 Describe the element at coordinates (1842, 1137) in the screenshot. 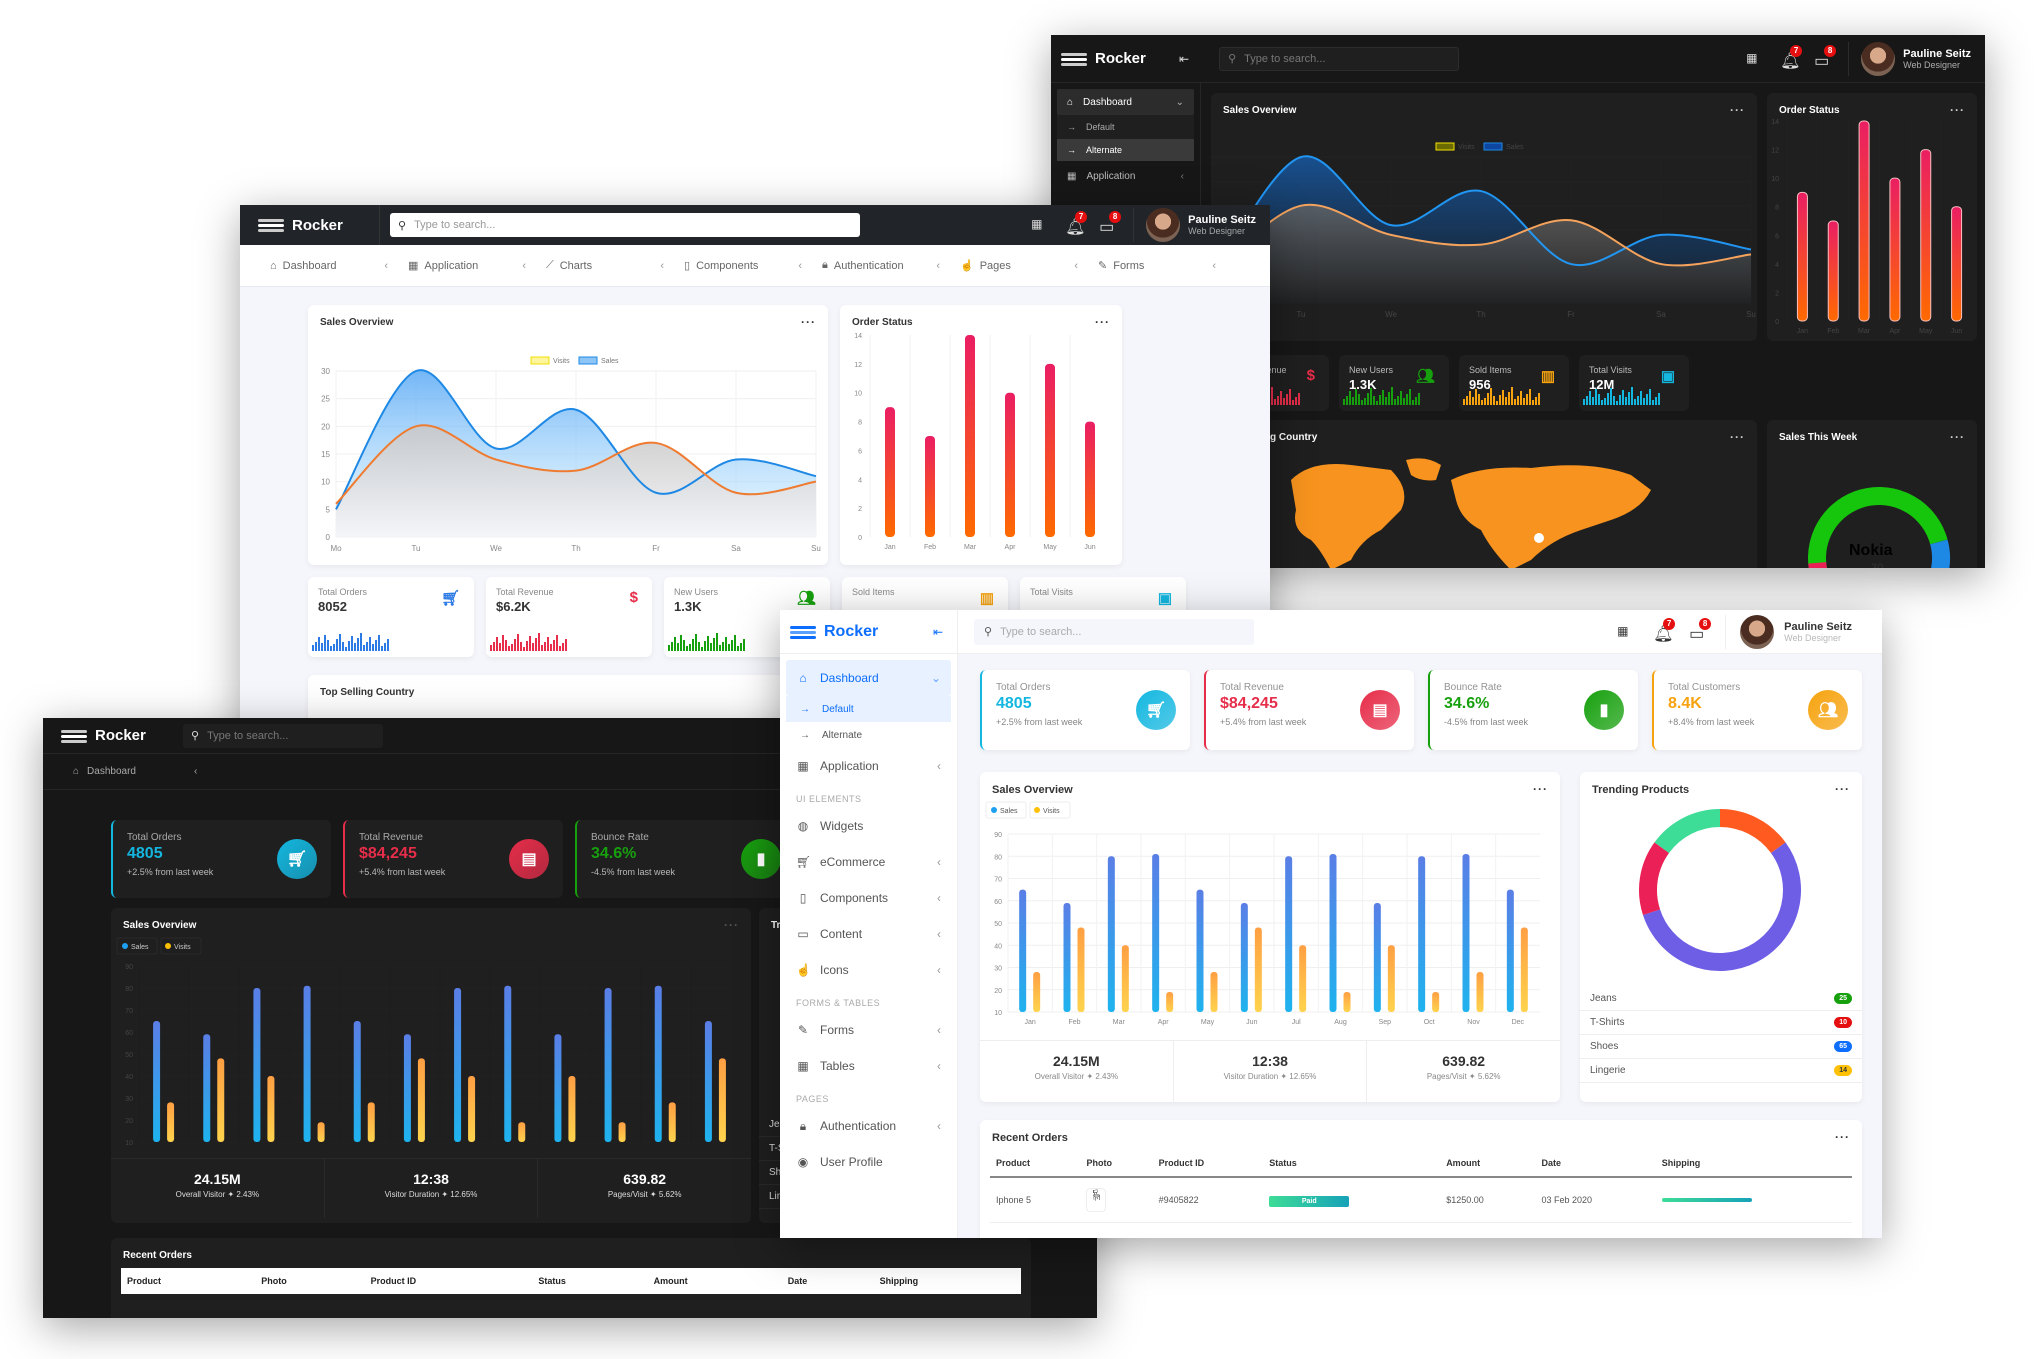

I see `more-options-icon: ···` at that location.